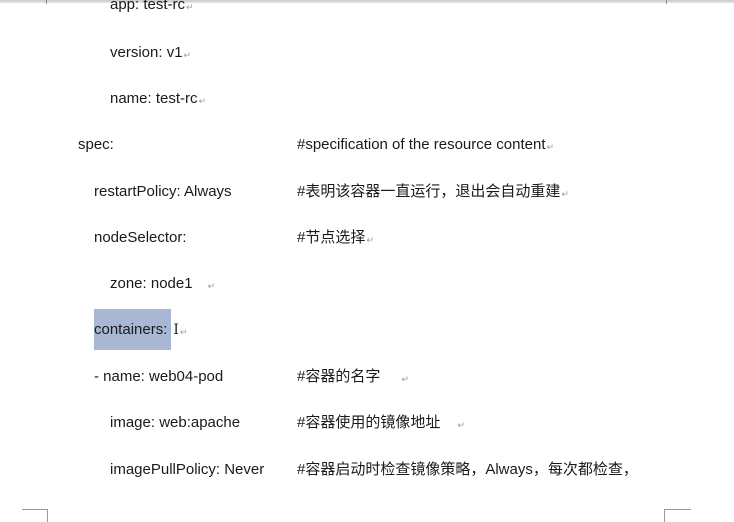 The image size is (734, 522). I want to click on line-key: zone: node1, so click(151, 283).